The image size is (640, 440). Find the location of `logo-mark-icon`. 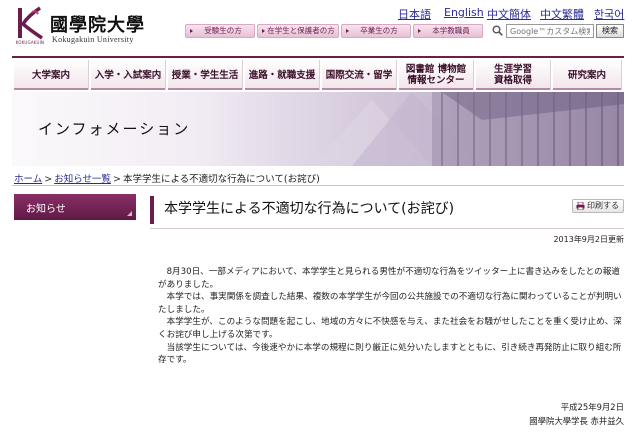

logo-mark-icon is located at coordinates (30, 23).